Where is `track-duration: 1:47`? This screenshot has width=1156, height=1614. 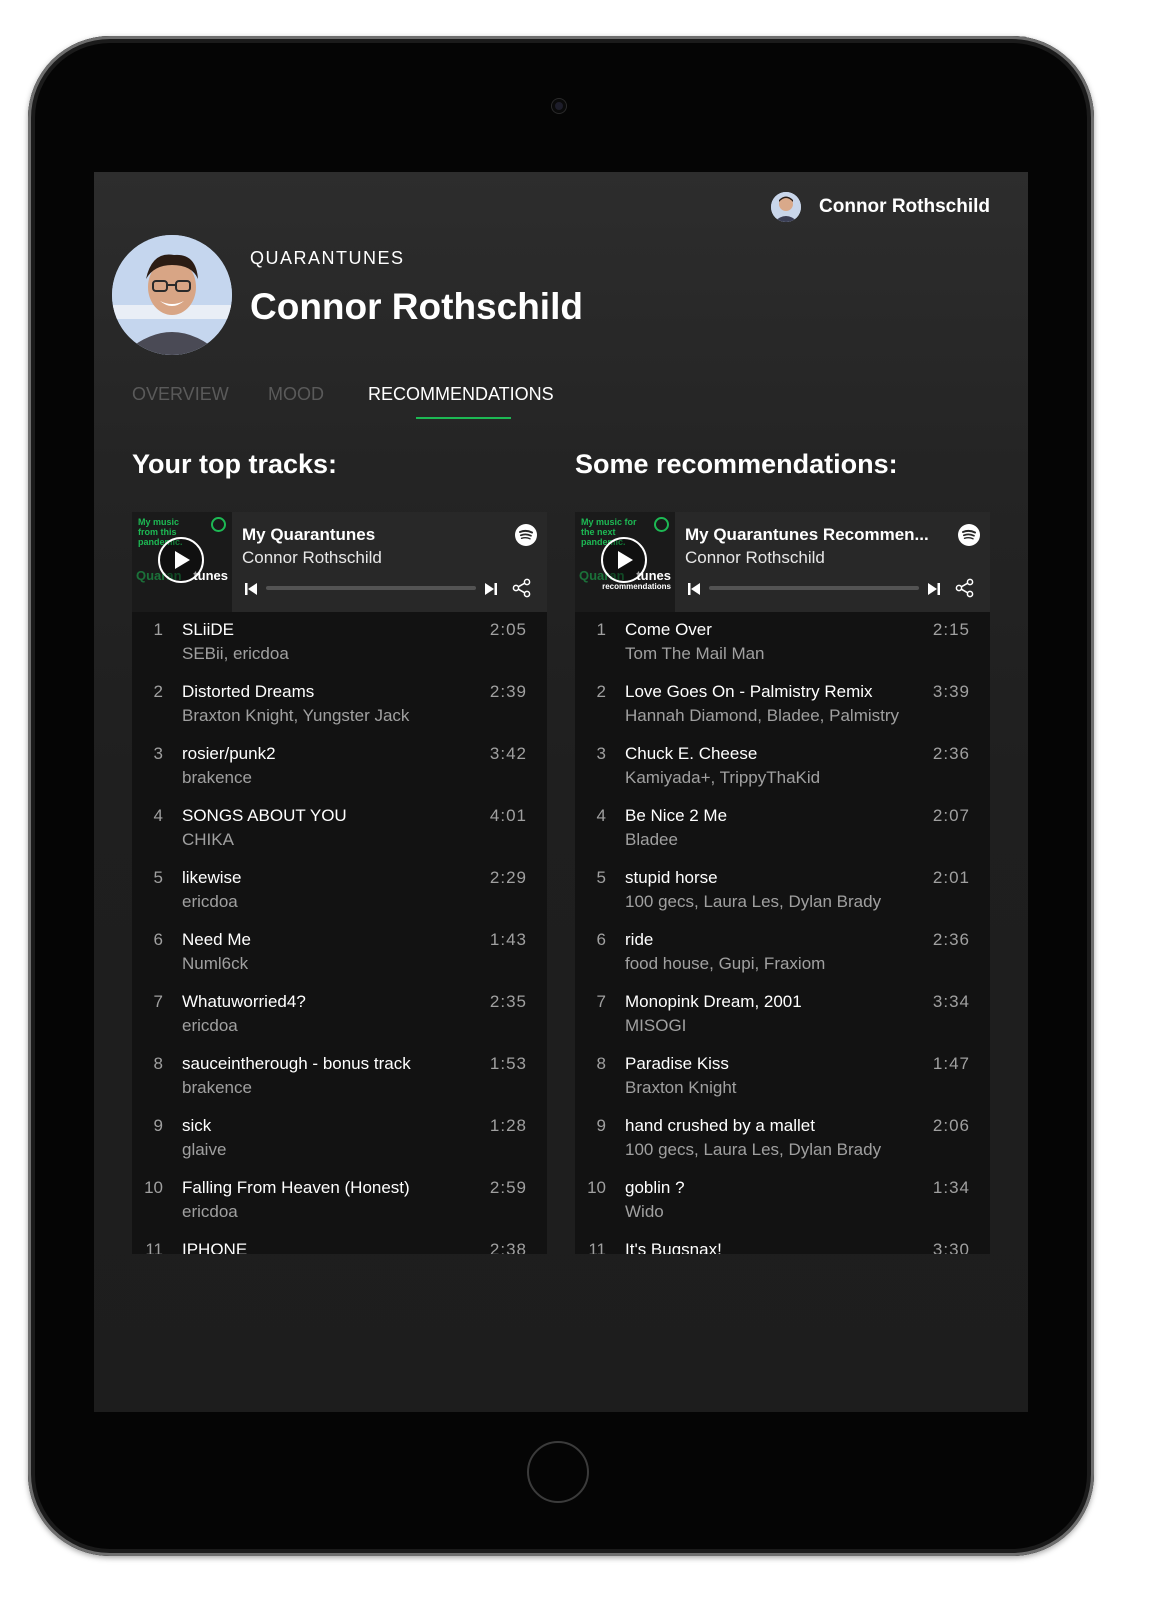 track-duration: 1:47 is located at coordinates (951, 1063).